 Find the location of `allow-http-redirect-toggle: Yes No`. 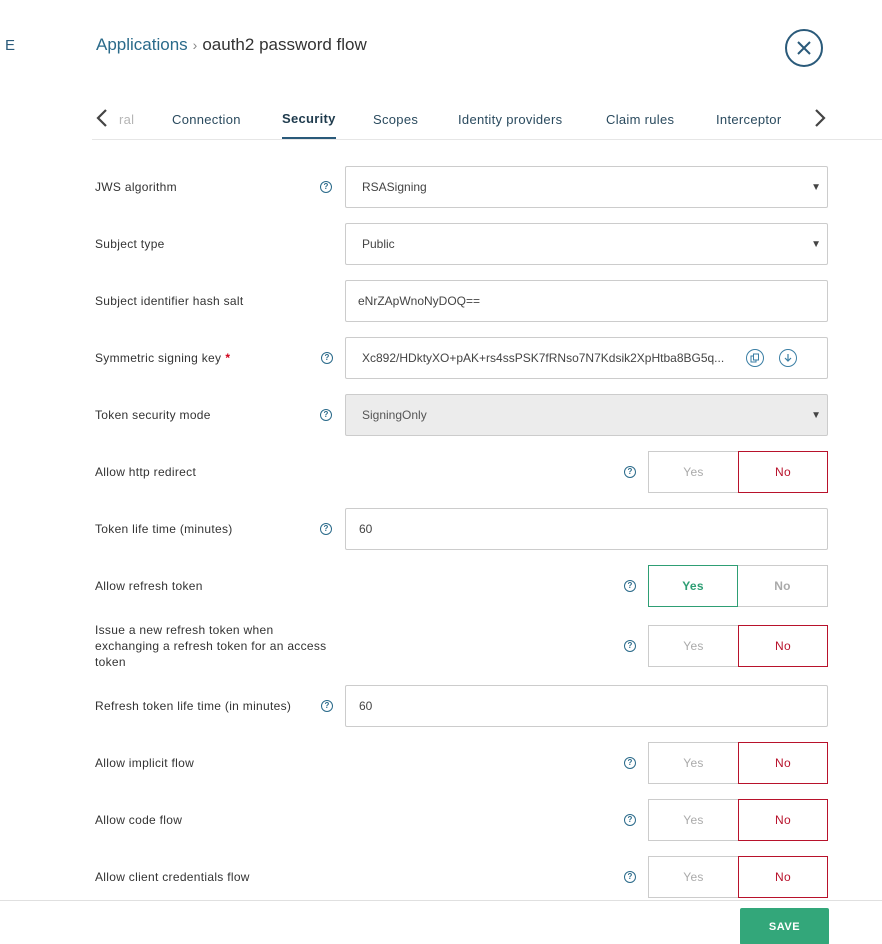

allow-http-redirect-toggle: Yes No is located at coordinates (738, 472).